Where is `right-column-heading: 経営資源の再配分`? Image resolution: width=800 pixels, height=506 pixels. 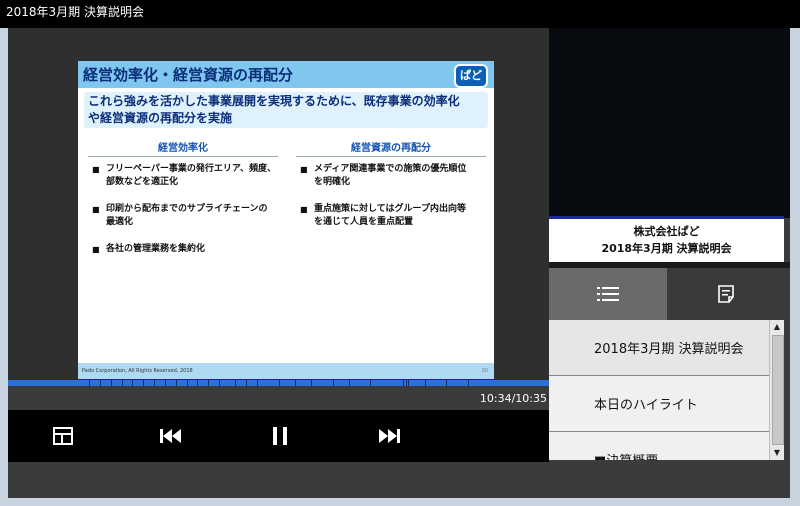 right-column-heading: 経営資源の再配分 is located at coordinates (391, 148).